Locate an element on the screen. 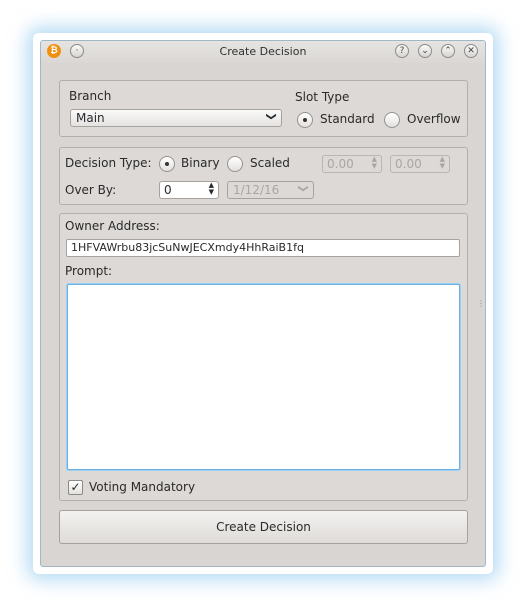 Image resolution: width=526 pixels, height=607 pixels. voting-mandatory-checkbox: ✓ is located at coordinates (75, 487).